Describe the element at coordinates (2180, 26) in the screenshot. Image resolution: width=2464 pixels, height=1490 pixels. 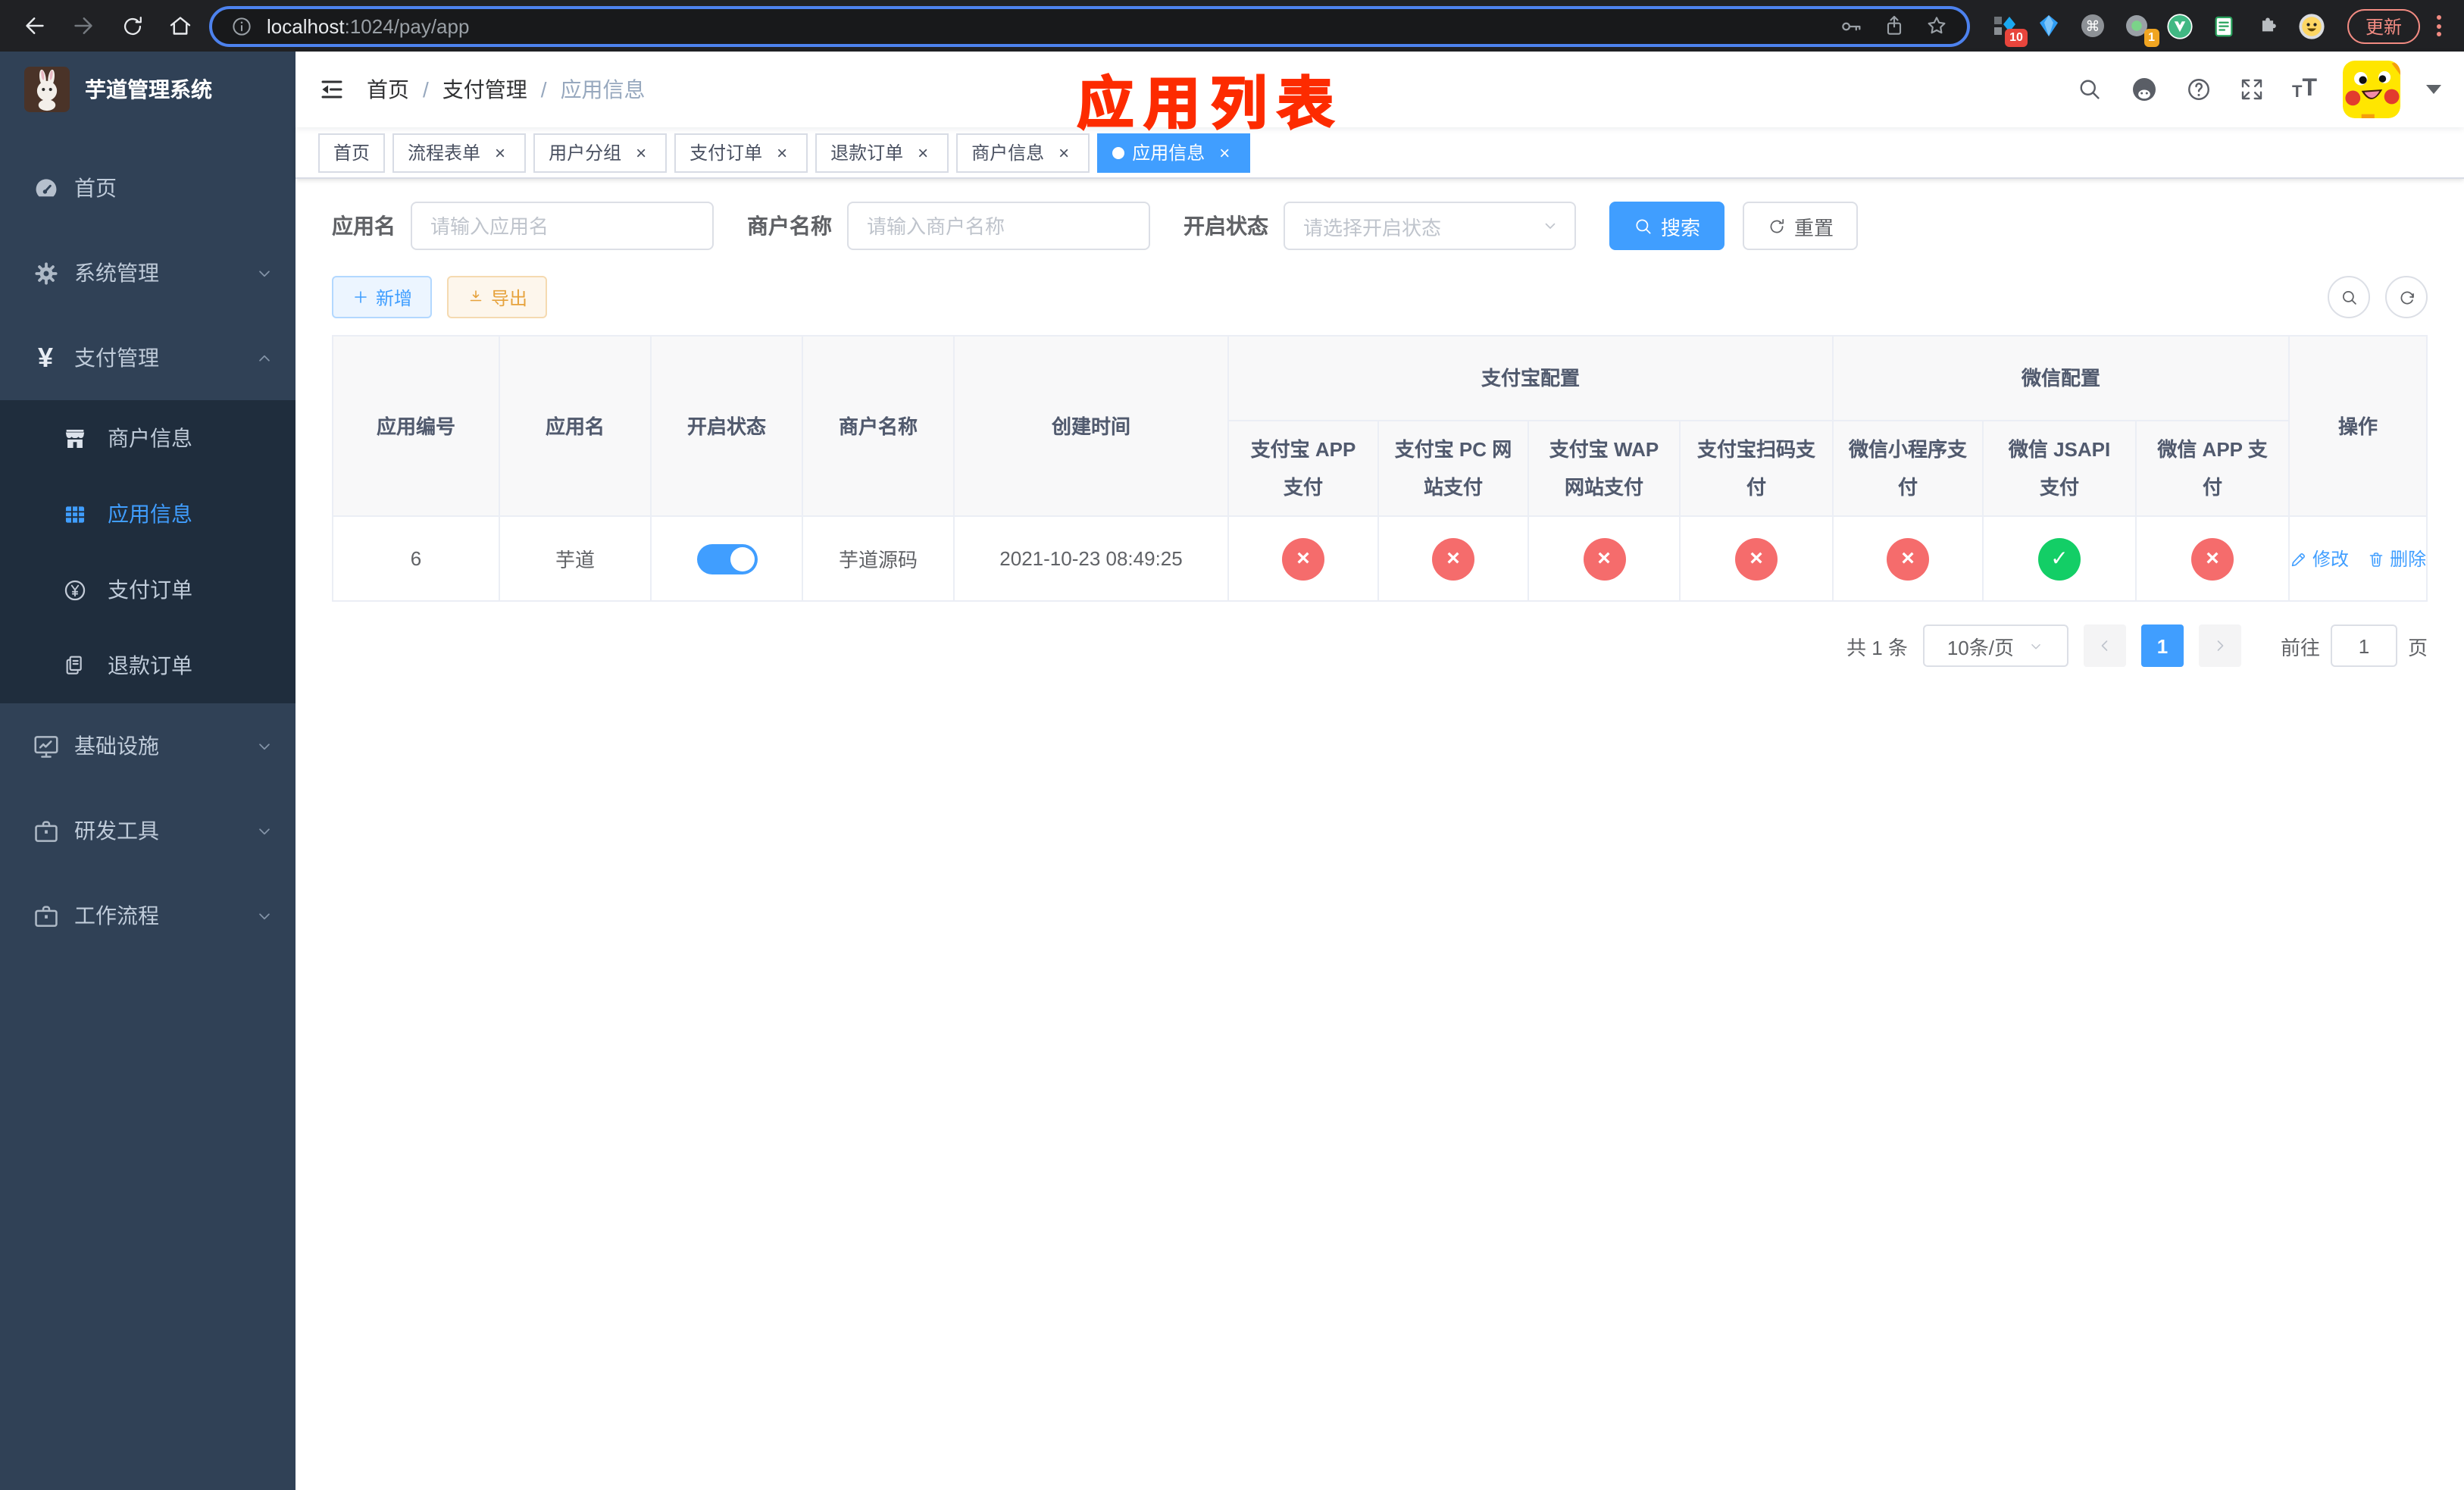
I see `extension-vue-devtools-icon` at that location.